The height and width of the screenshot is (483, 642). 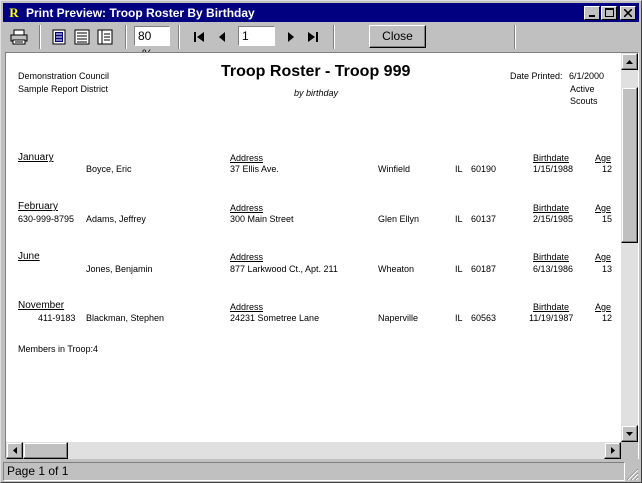 I want to click on first-page-icon, so click(x=198, y=37).